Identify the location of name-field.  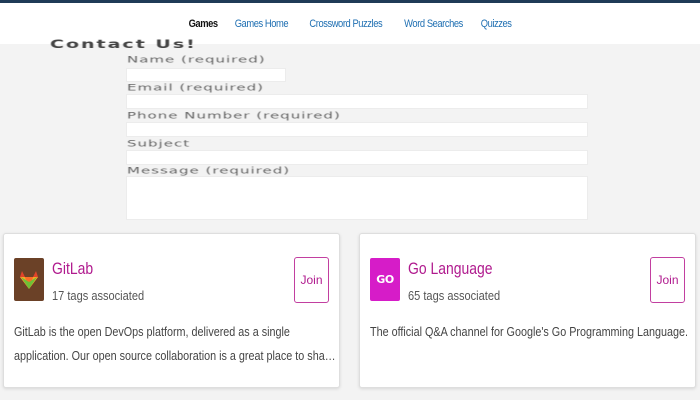
(206, 75).